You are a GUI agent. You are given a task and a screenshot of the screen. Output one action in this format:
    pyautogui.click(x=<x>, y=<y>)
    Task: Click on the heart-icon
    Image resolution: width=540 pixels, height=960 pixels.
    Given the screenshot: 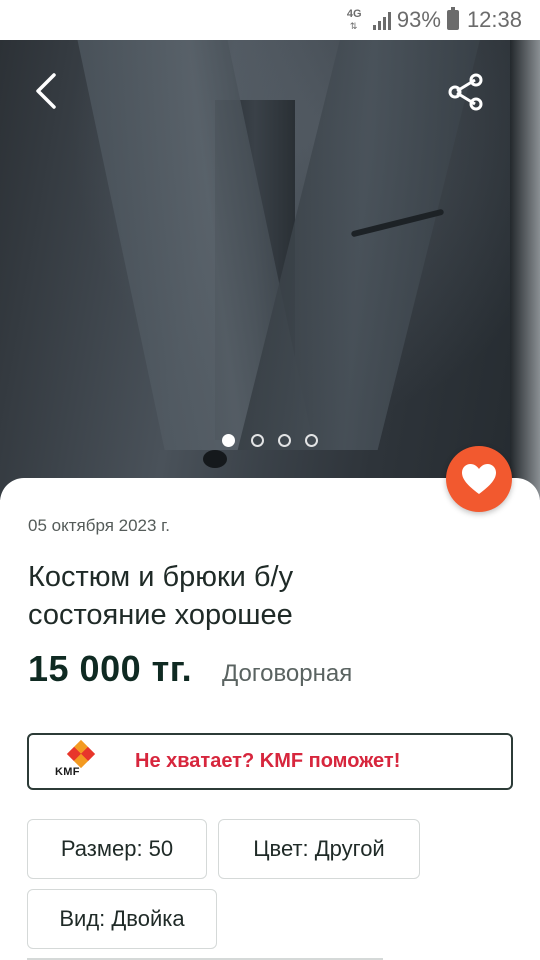 What is the action you would take?
    pyautogui.click(x=479, y=479)
    